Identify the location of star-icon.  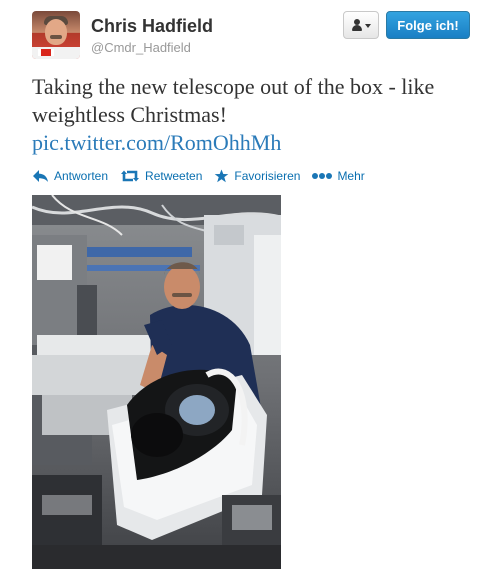
(221, 176).